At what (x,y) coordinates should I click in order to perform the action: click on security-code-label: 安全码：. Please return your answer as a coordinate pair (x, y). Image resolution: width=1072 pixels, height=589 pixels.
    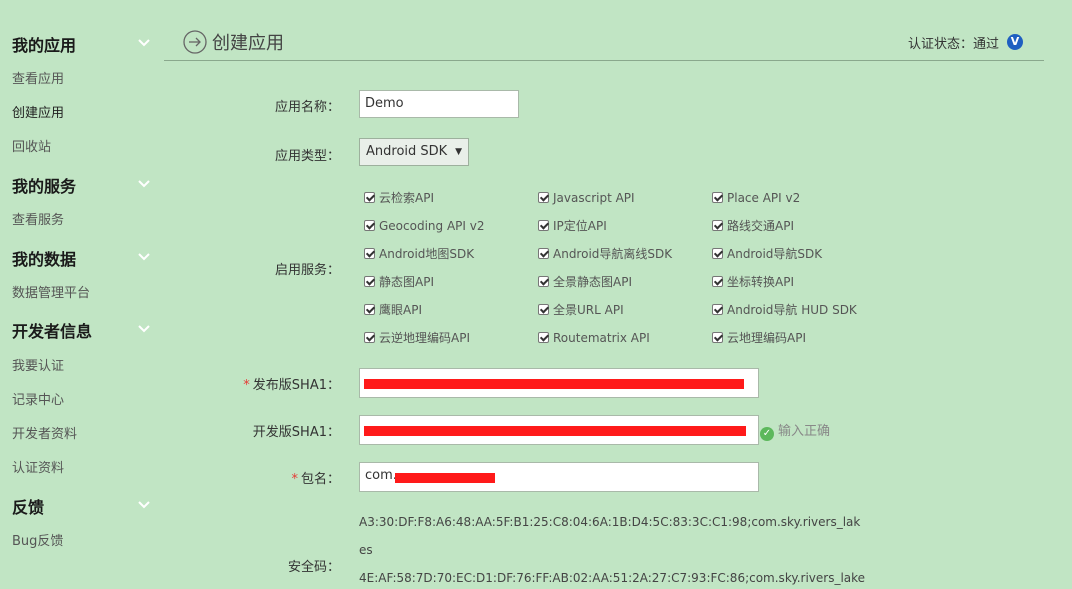
    Looking at the image, I should click on (313, 567).